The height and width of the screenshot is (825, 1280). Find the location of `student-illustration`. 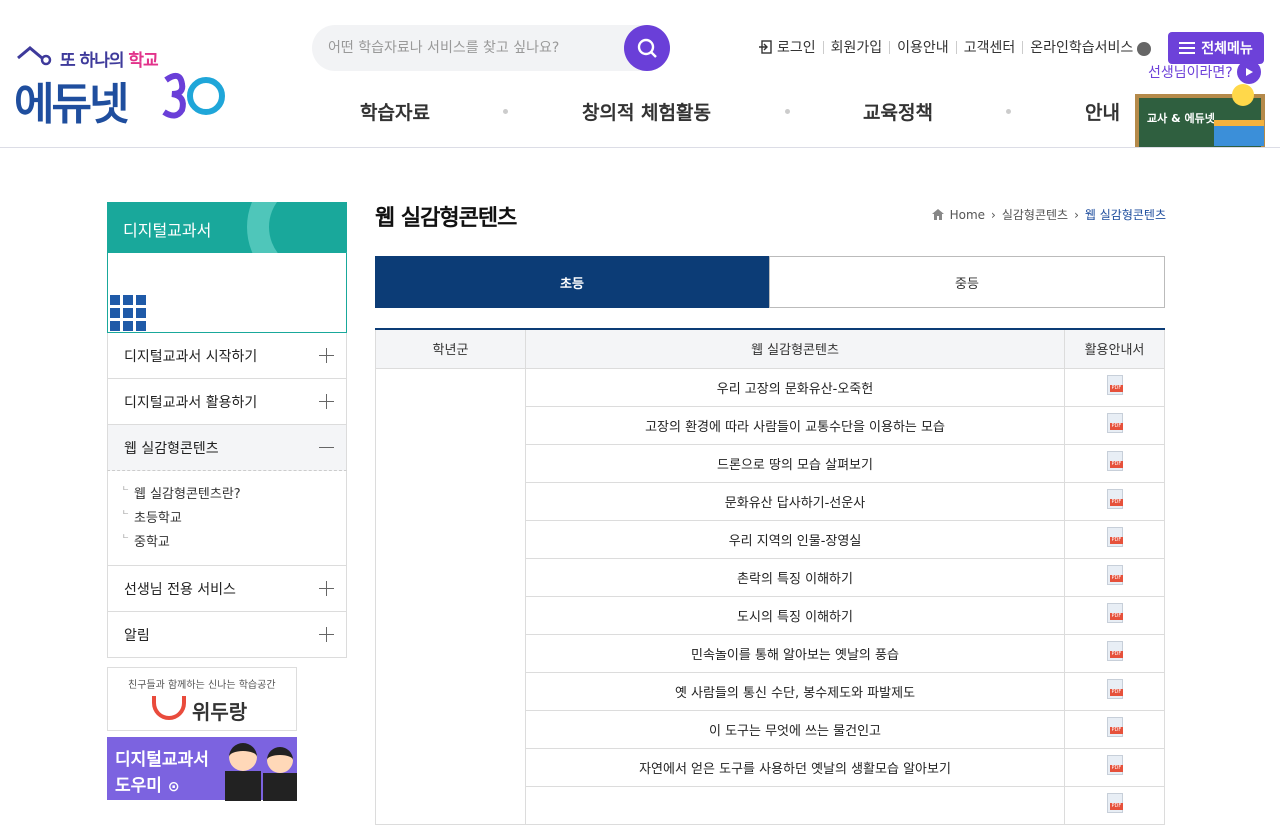

student-illustration is located at coordinates (280, 787).